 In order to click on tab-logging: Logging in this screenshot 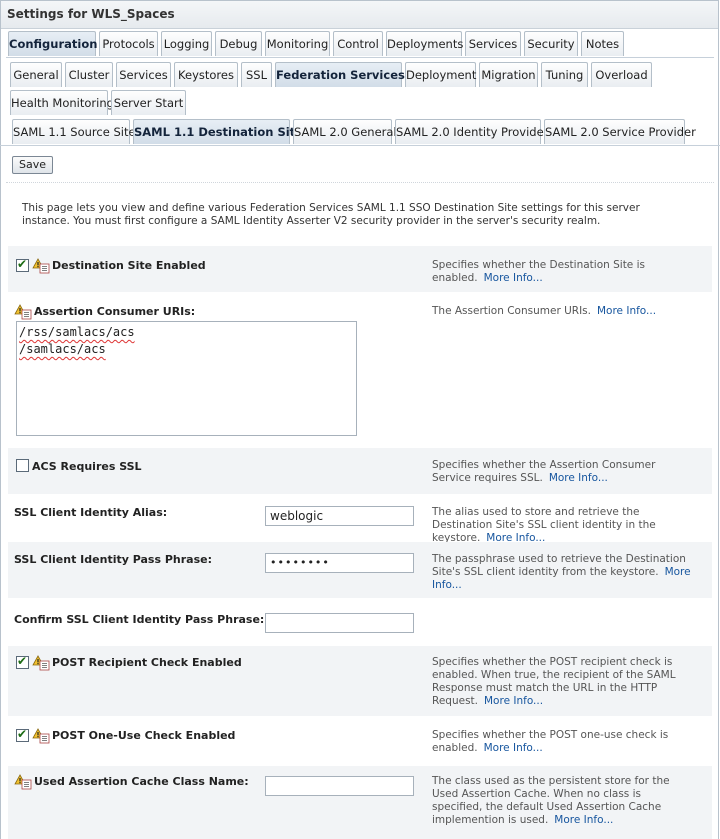, I will do `click(186, 43)`.